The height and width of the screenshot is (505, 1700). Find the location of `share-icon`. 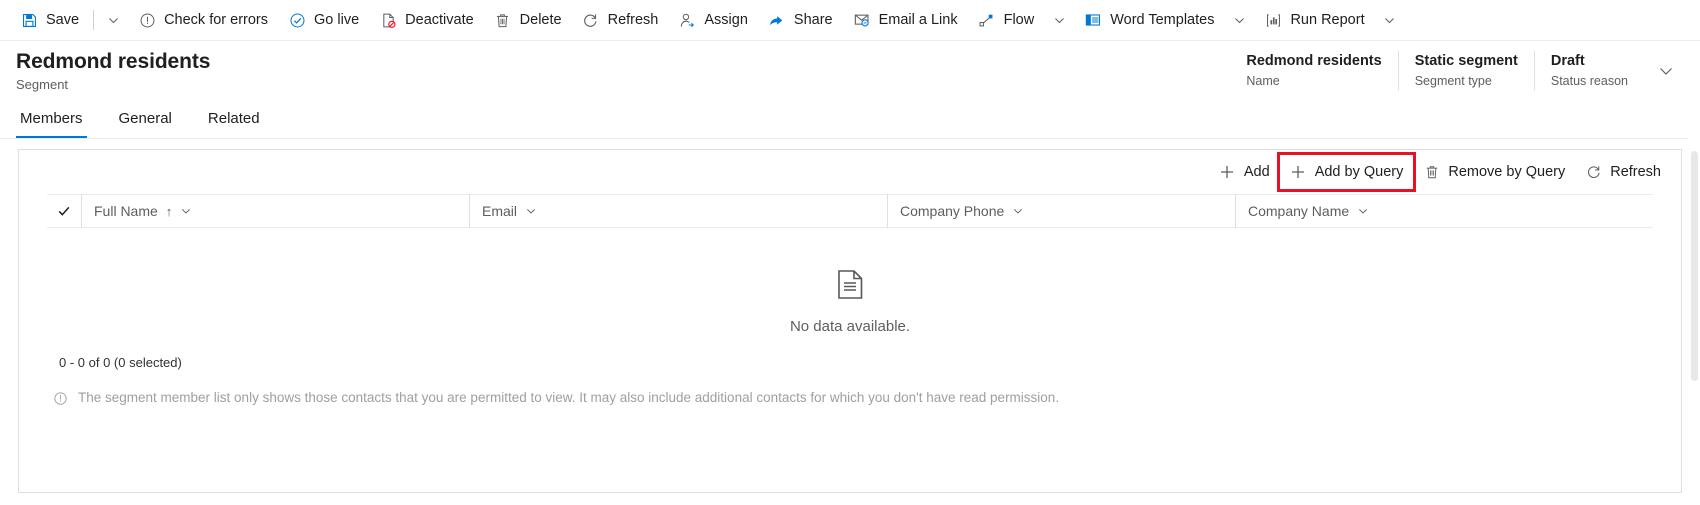

share-icon is located at coordinates (777, 20).